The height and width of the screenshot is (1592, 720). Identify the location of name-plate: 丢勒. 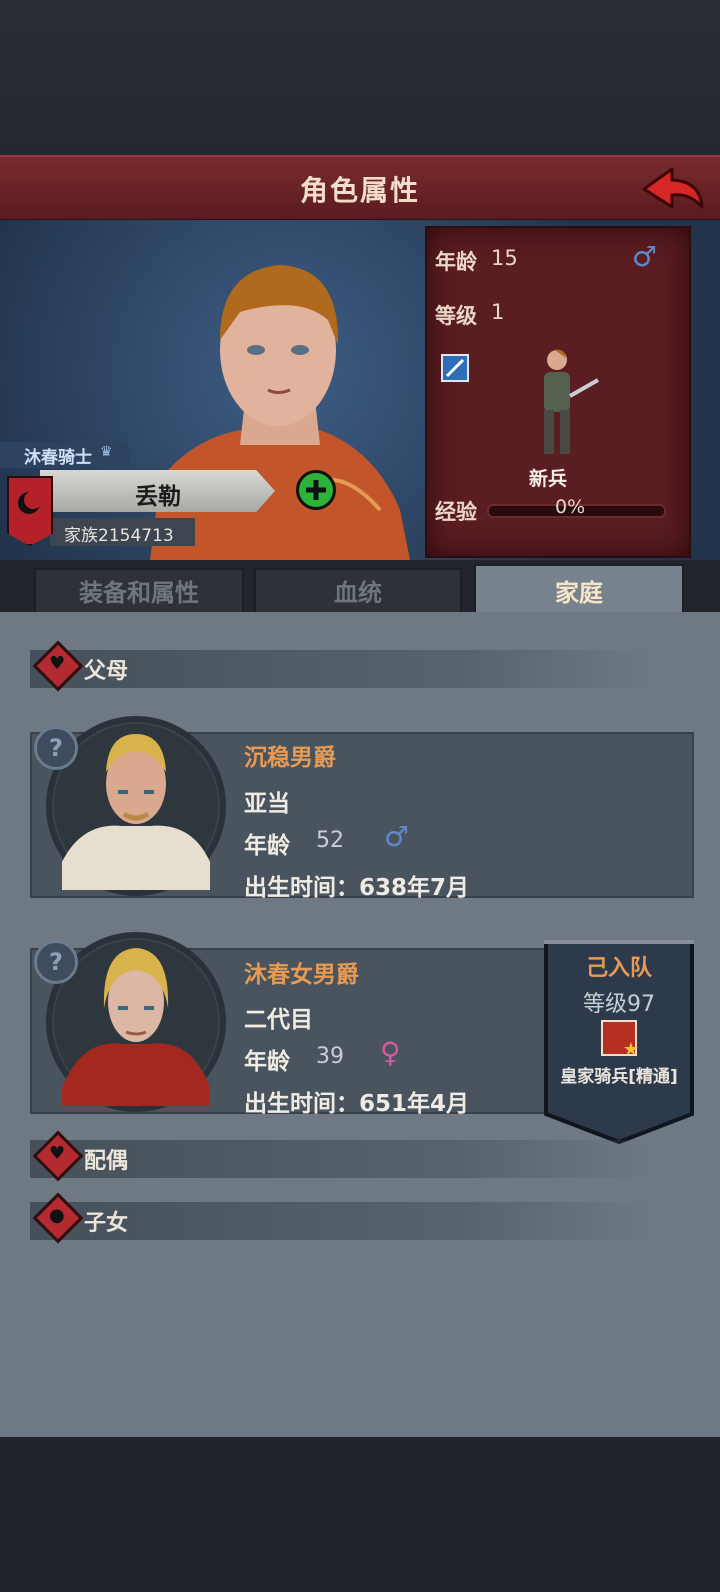
(157, 491).